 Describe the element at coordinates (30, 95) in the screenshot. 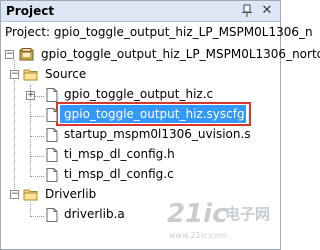

I see `expand-plus-icon: +` at that location.